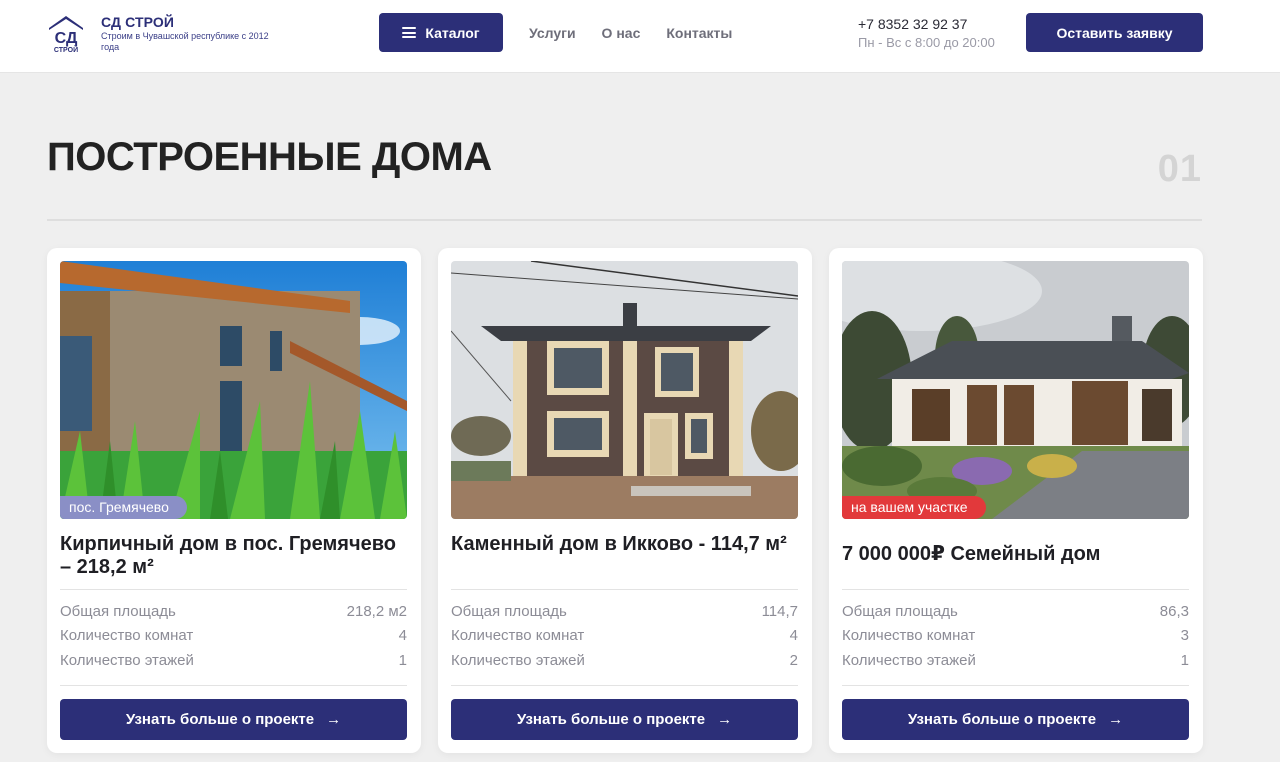 The width and height of the screenshot is (1280, 762). Describe the element at coordinates (779, 611) in the screenshot. I see `spec-value: 114,7` at that location.